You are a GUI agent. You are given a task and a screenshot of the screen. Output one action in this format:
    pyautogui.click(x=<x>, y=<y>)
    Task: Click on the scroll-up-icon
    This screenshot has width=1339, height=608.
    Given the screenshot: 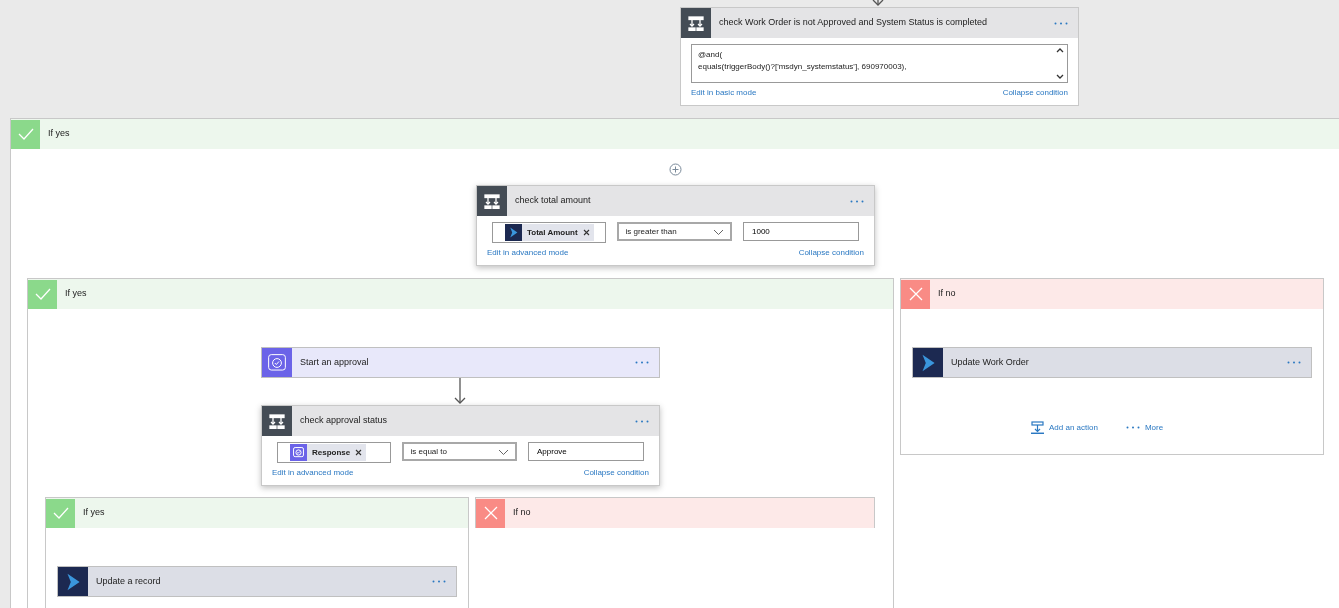 What is the action you would take?
    pyautogui.click(x=1060, y=50)
    